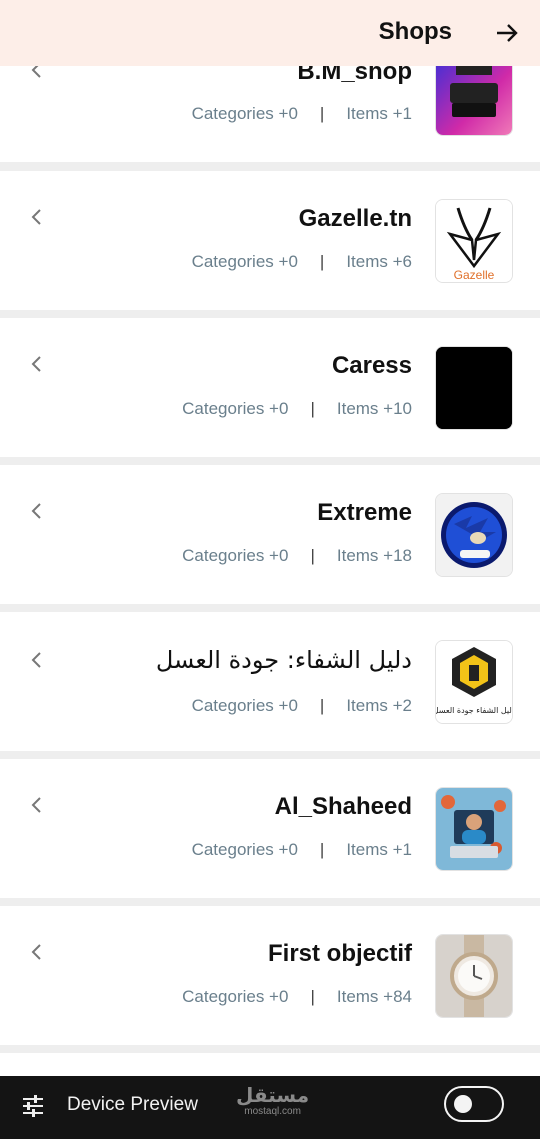 The image size is (540, 1139). Describe the element at coordinates (474, 1104) in the screenshot. I see `device-preview-toggle` at that location.